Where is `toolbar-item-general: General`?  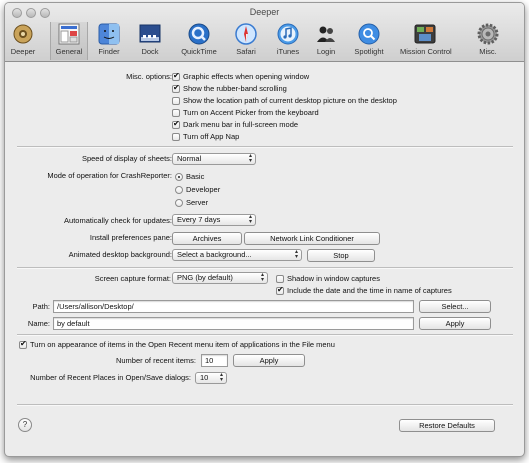 toolbar-item-general: General is located at coordinates (69, 41).